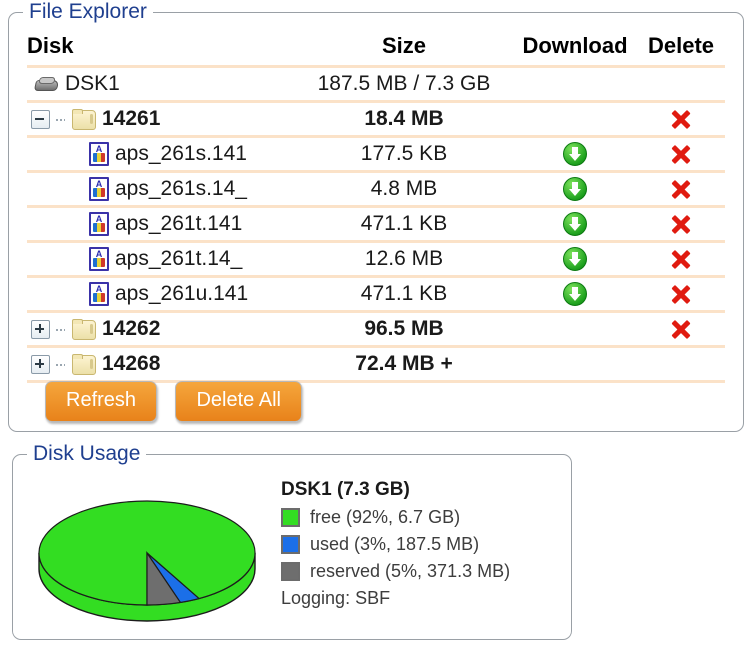  What do you see at coordinates (681, 49) in the screenshot?
I see `column-header-delete: Delete` at bounding box center [681, 49].